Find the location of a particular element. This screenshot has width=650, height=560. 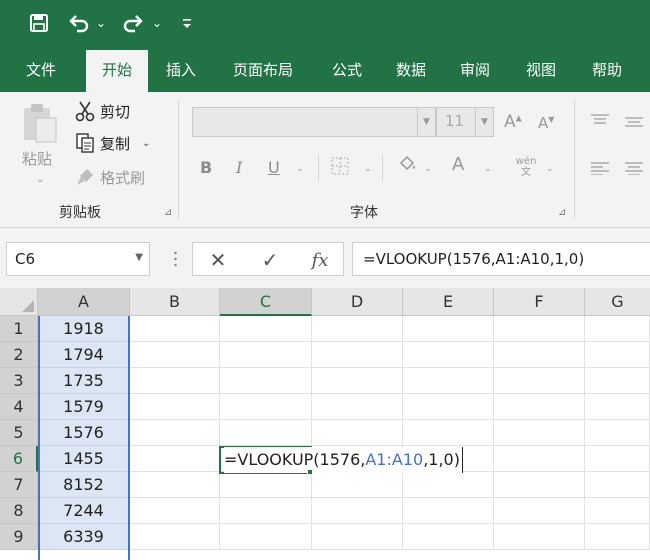

align-middle-icon is located at coordinates (634, 123).